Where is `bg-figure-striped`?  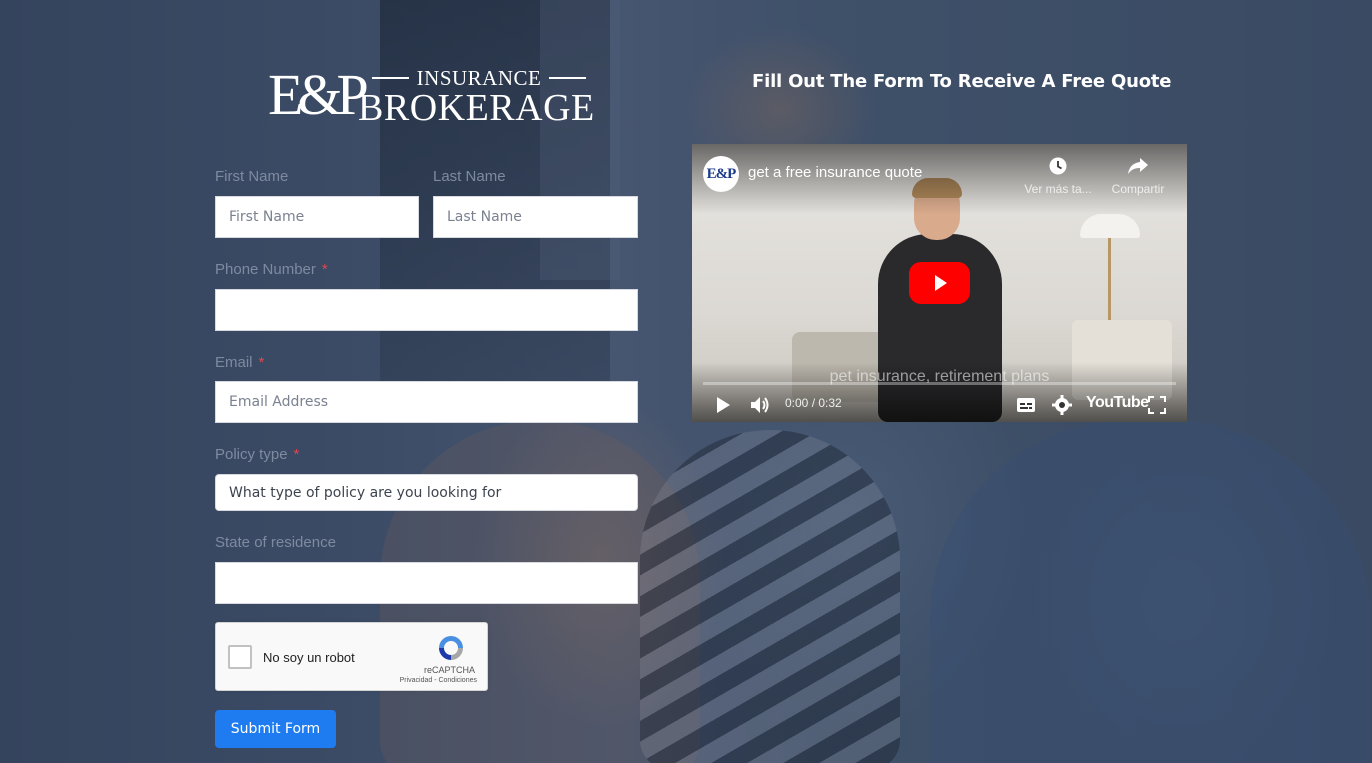 bg-figure-striped is located at coordinates (770, 596).